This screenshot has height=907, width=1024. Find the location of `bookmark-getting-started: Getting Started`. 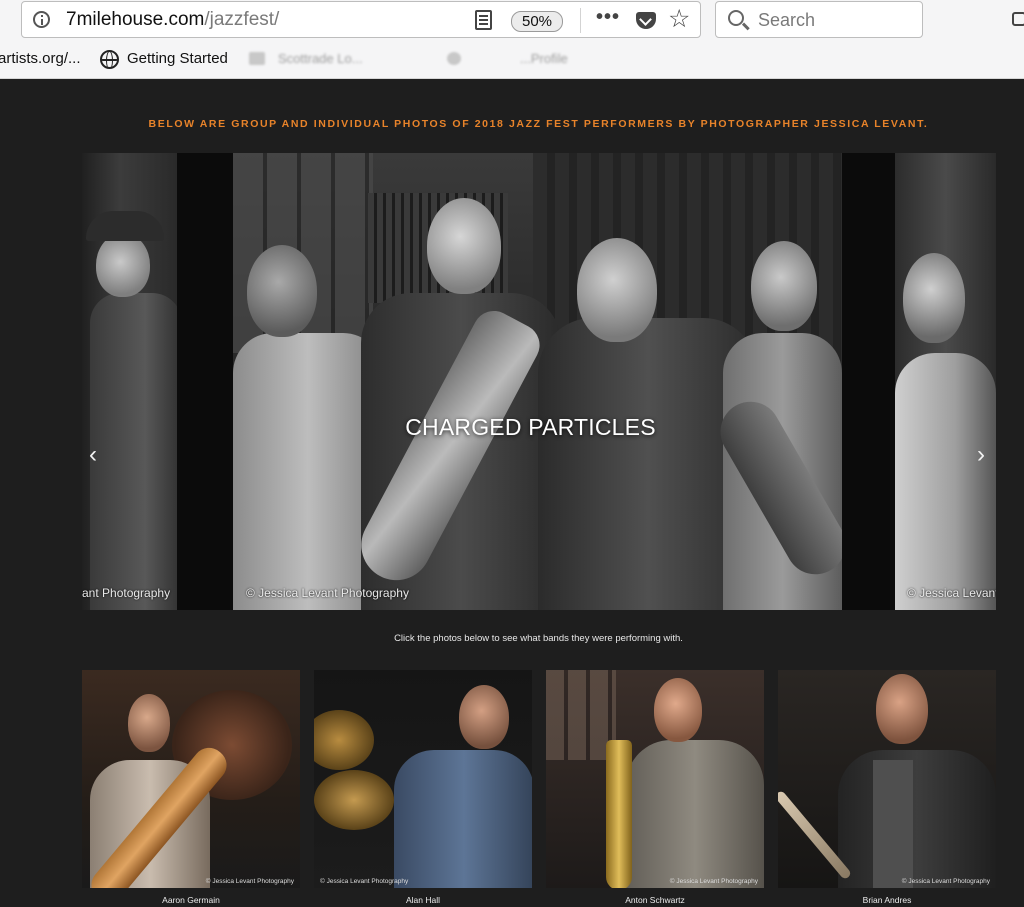

bookmark-getting-started: Getting Started is located at coordinates (177, 58).